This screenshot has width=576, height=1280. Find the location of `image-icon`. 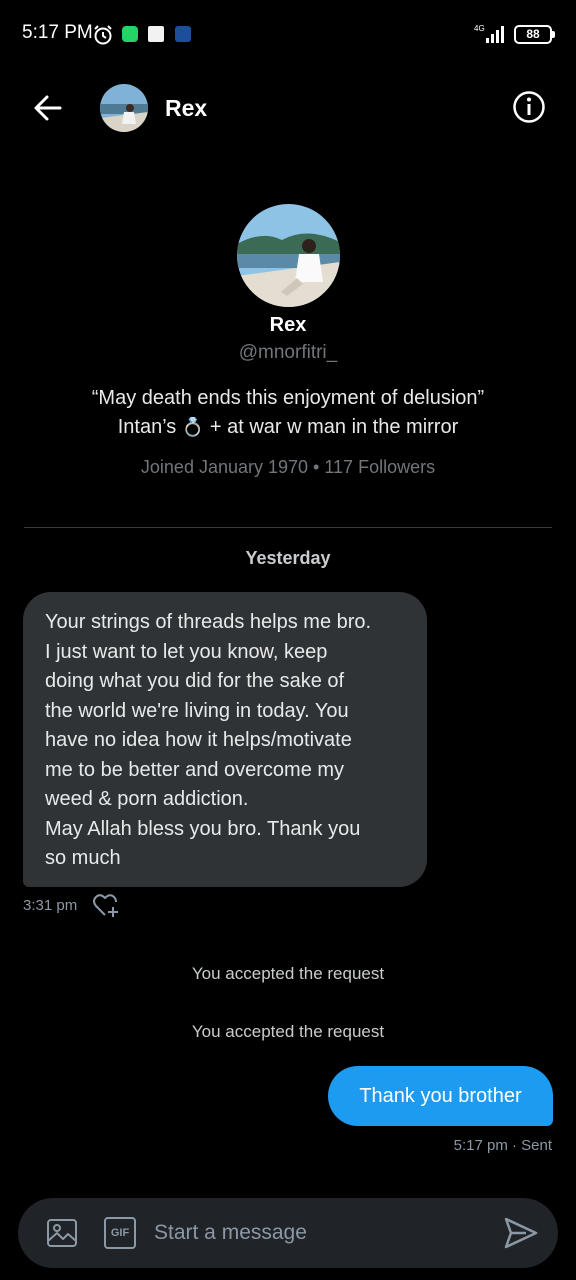

image-icon is located at coordinates (62, 1233).